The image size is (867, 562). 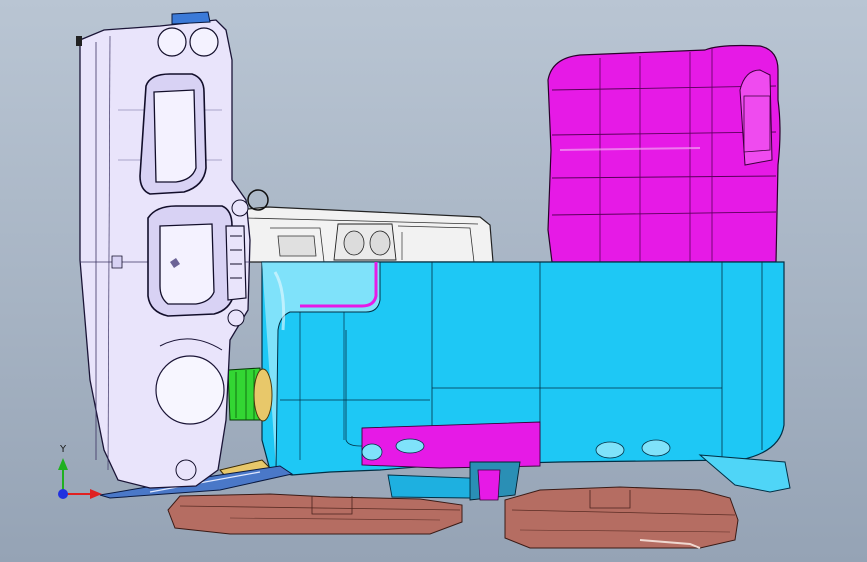 I want to click on triad-y-arrow-icon, so click(x=63, y=464).